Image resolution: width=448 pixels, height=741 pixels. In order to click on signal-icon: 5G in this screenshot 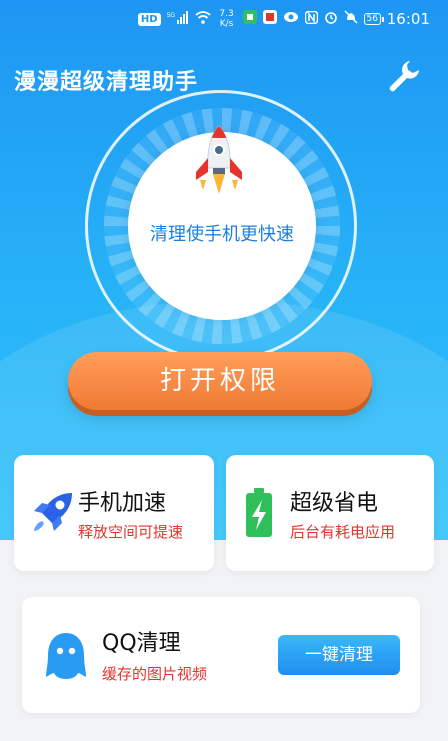, I will do `click(178, 19)`.